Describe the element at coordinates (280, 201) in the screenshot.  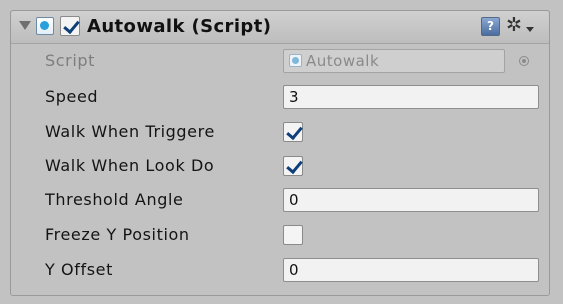
I see `row-threshold-angle: Threshold Angle 0` at that location.